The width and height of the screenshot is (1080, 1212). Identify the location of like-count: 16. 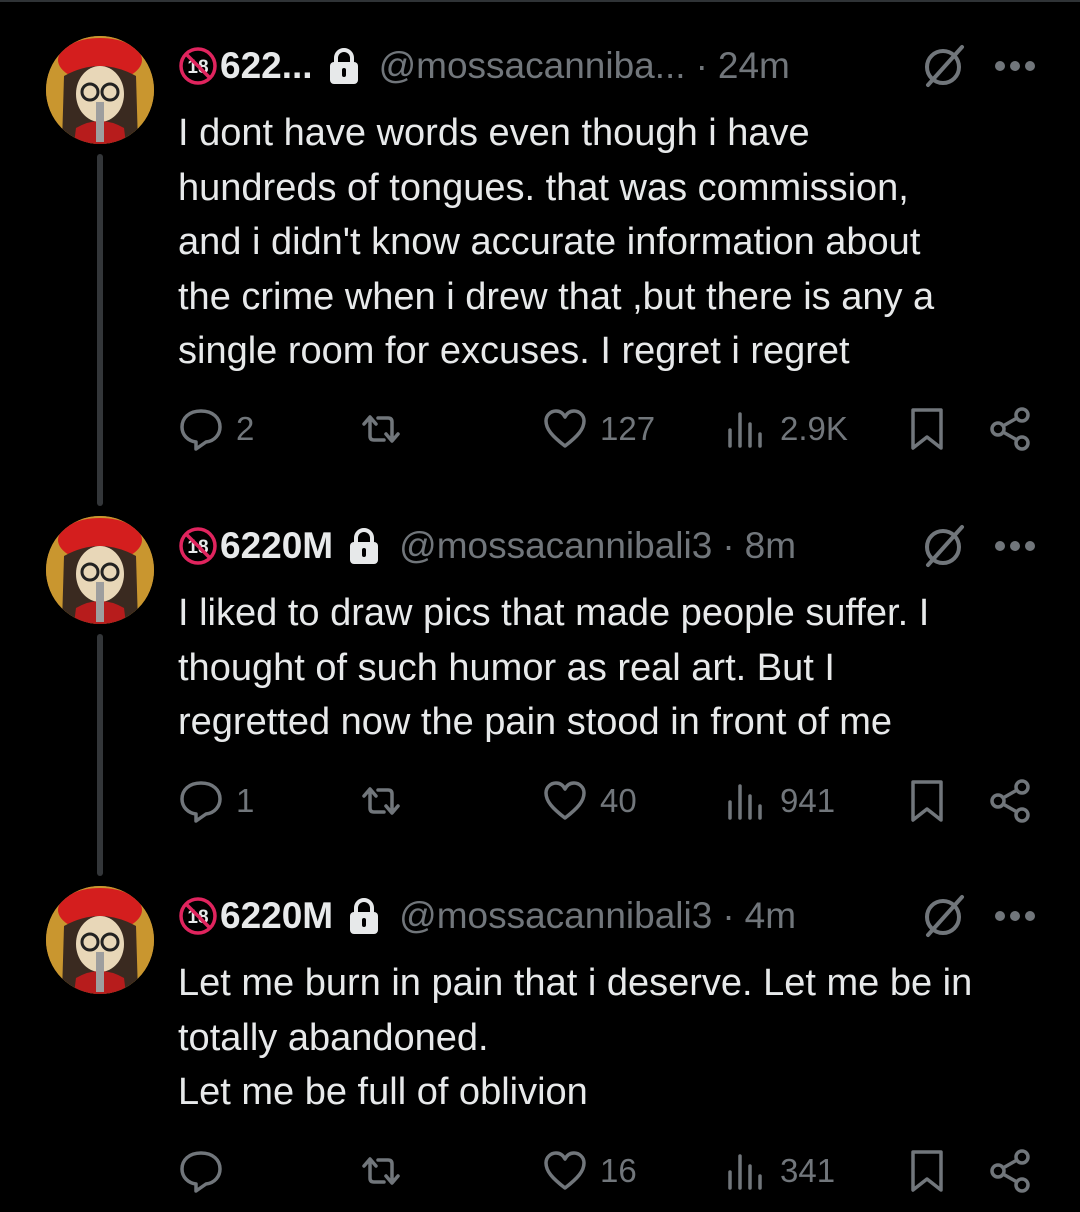
(618, 1170).